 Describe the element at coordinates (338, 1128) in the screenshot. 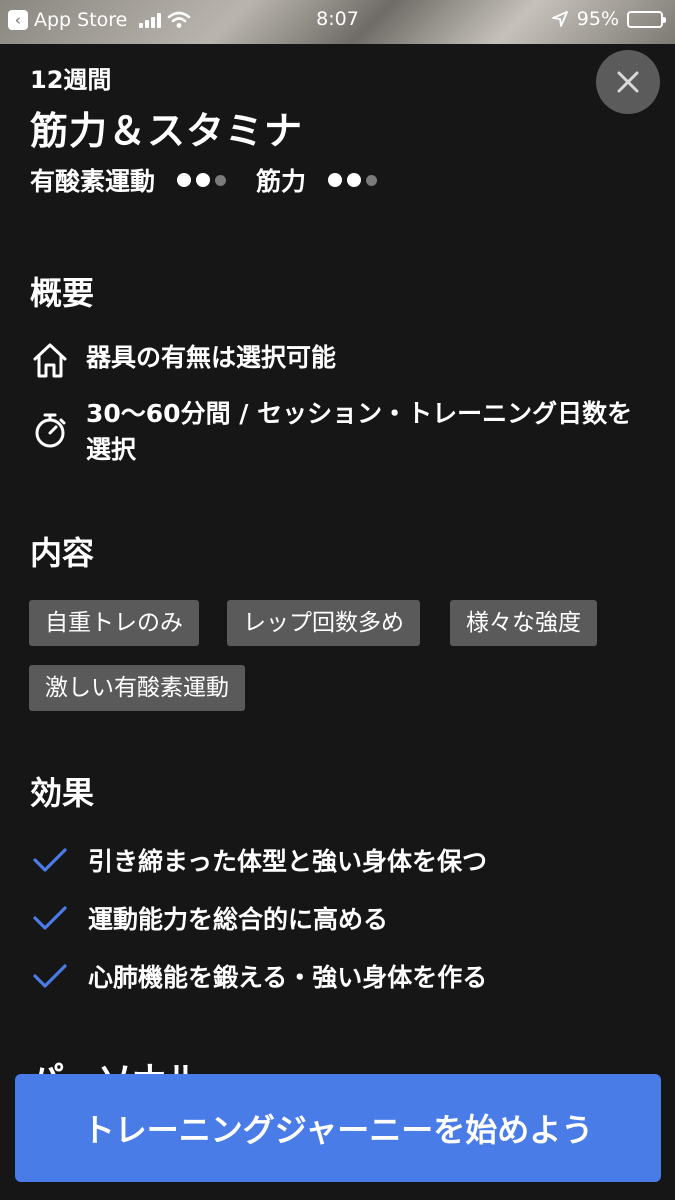

I see `start-journey-button: トレーニングジャーニーを始めよう` at that location.